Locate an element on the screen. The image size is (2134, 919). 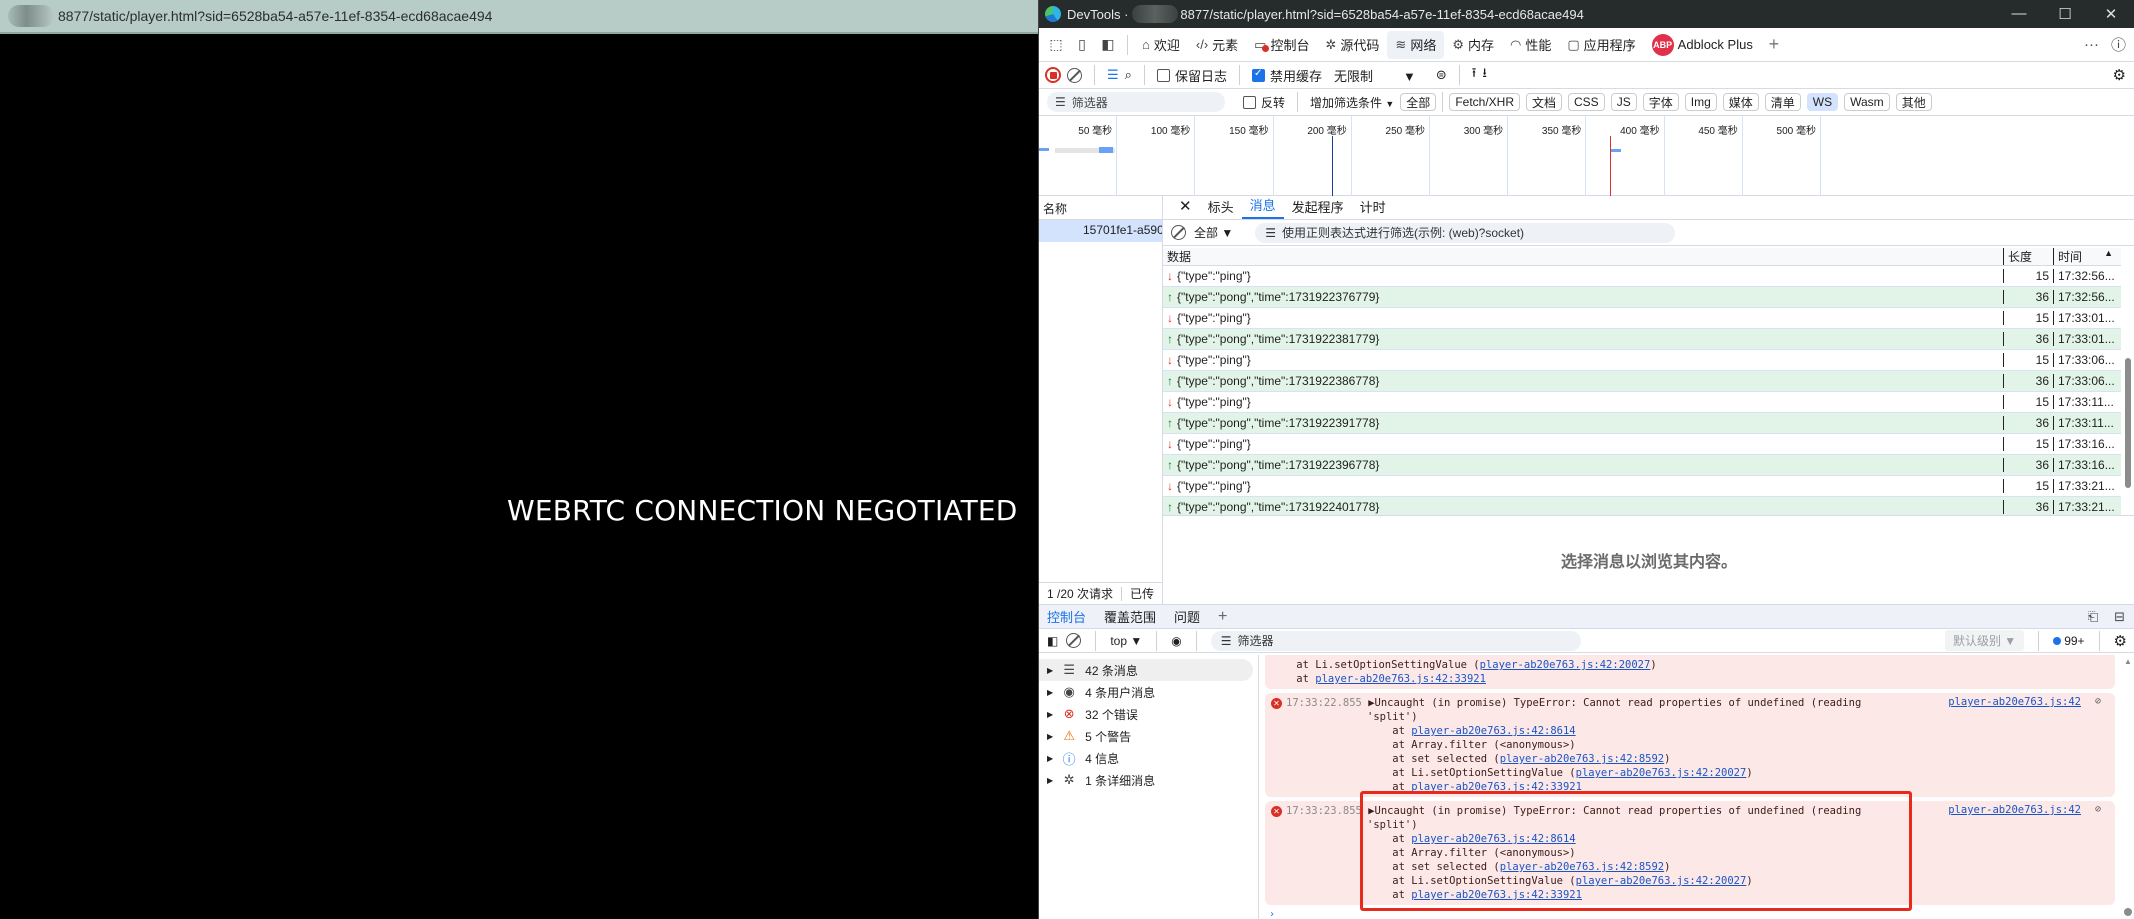
drawer-tab-console: 控制台 is located at coordinates (1066, 616).